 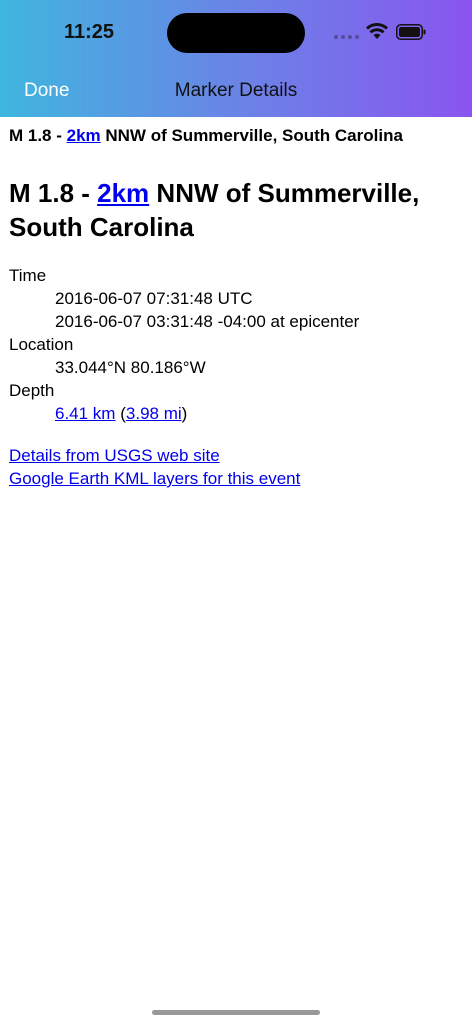 I want to click on distance-link-small: 2km, so click(x=84, y=135).